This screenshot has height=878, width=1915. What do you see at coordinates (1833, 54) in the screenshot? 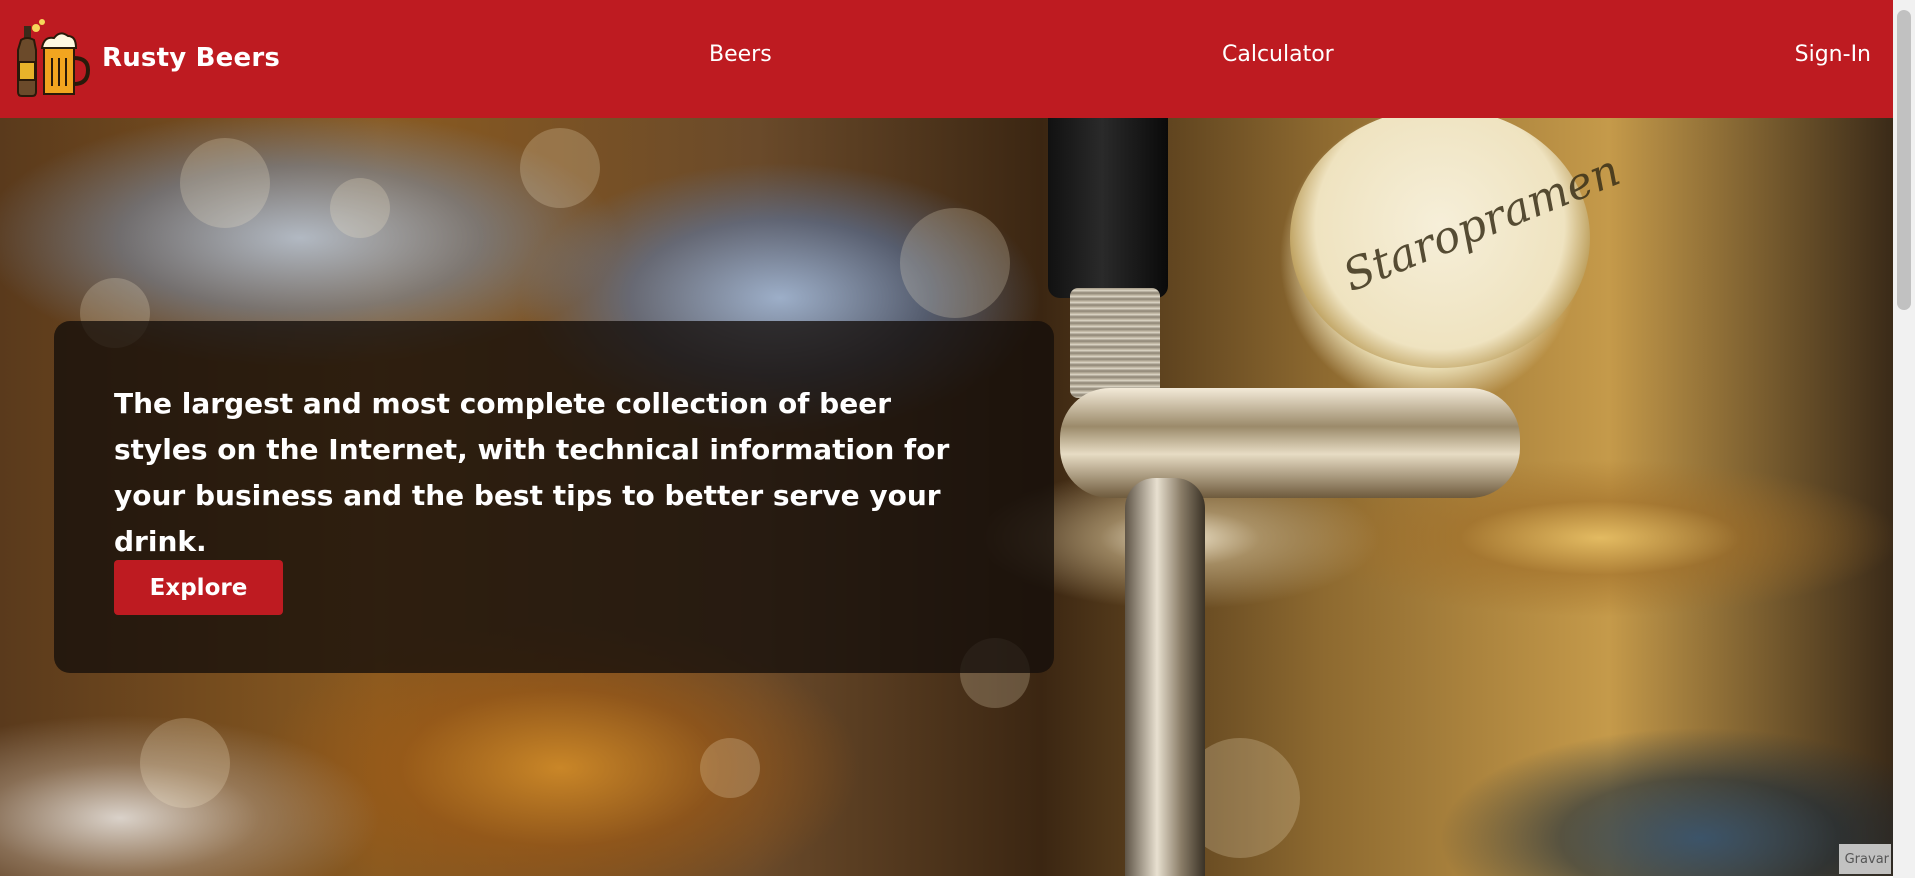
I see `nav-link-sign-in: Sign-In` at bounding box center [1833, 54].